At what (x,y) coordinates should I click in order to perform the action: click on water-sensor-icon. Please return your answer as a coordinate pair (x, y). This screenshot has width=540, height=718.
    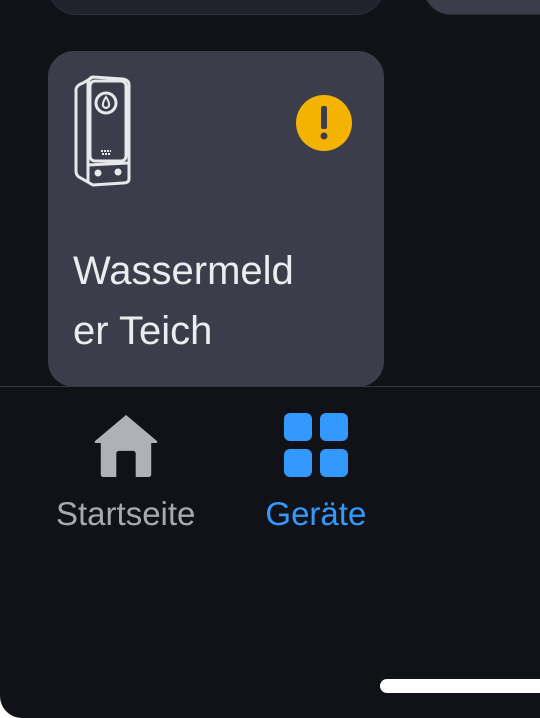
    Looking at the image, I should click on (102, 131).